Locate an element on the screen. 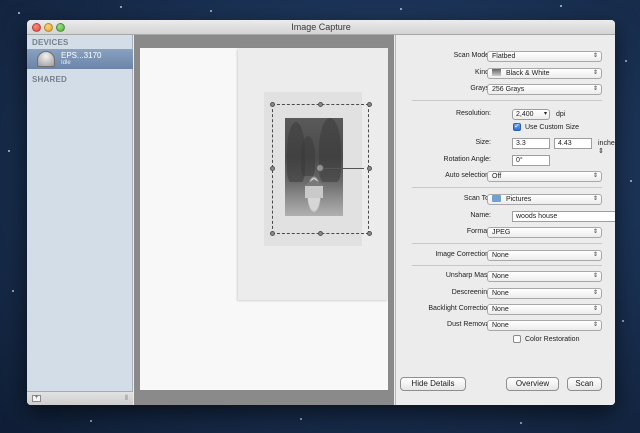 Image resolution: width=640 pixels, height=433 pixels. grays-popup: 256 Grays ⇕ is located at coordinates (544, 89).